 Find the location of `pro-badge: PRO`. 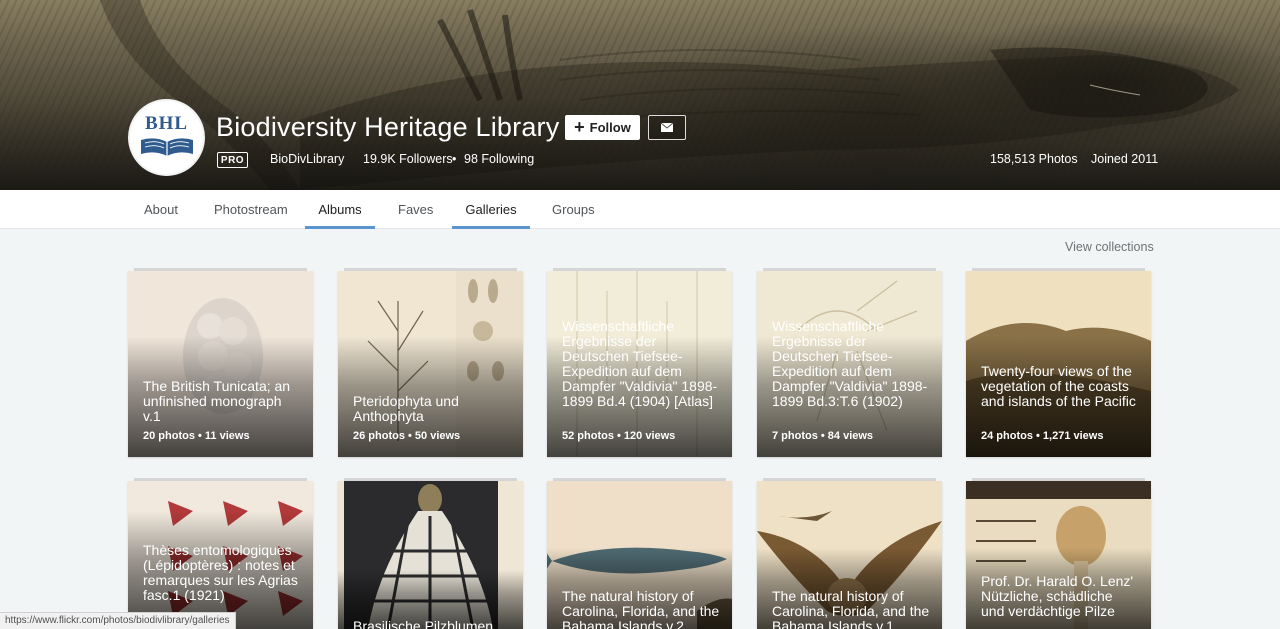

pro-badge: PRO is located at coordinates (232, 160).